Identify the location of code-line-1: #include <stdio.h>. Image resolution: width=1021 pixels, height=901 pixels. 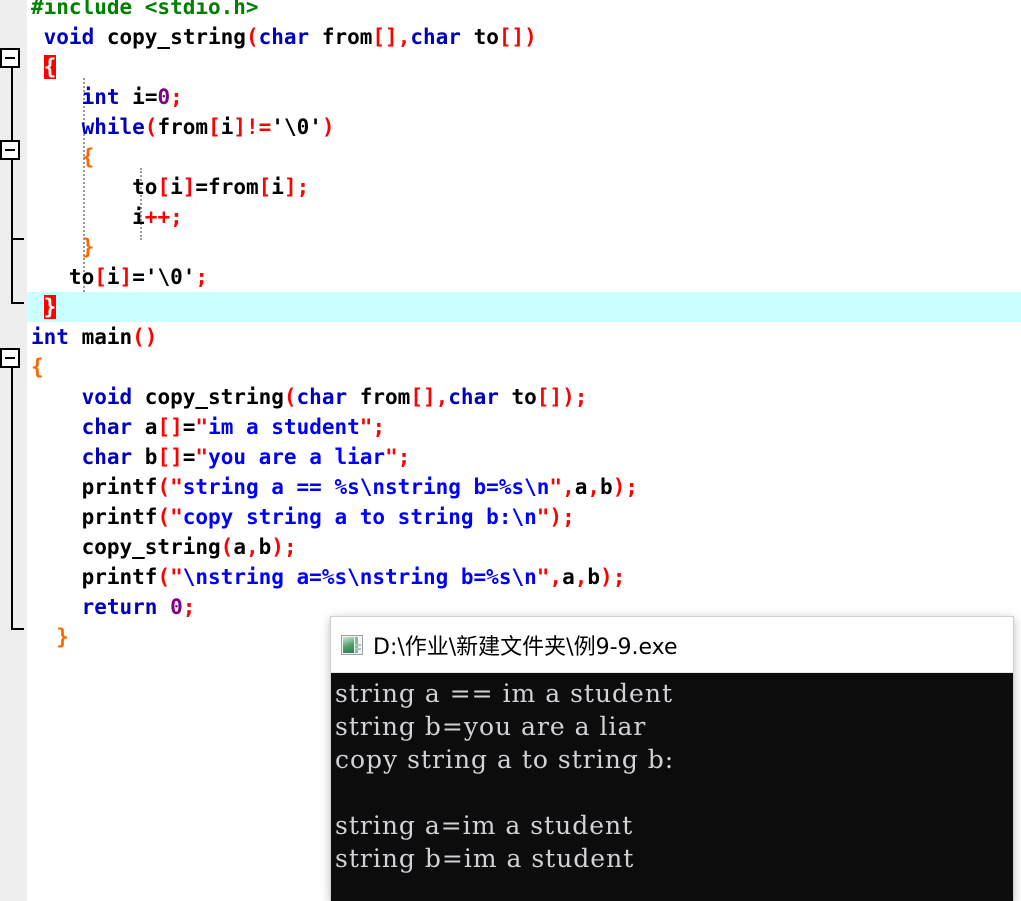
(524, 11).